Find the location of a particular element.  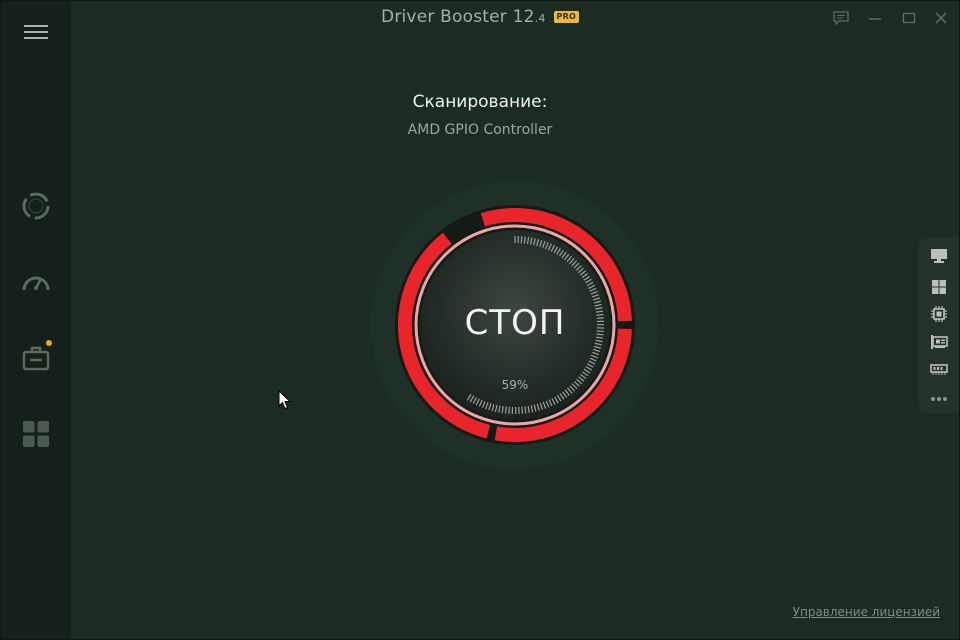

scan-progress-dial: СТОП 59% is located at coordinates (515, 325).